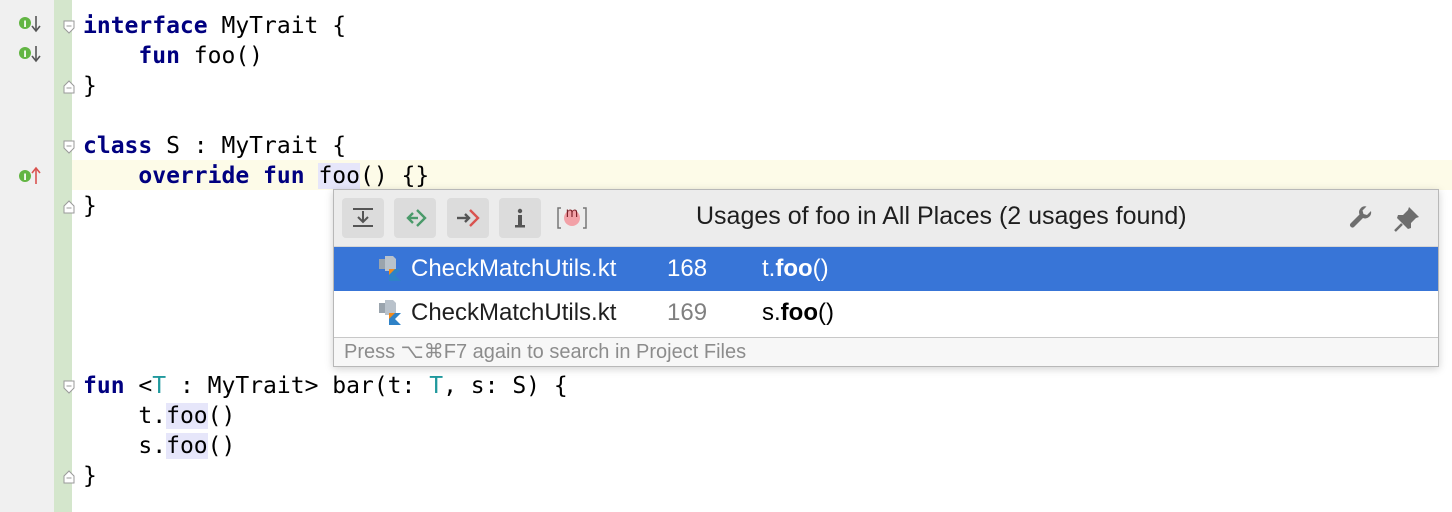 The width and height of the screenshot is (1452, 512). I want to click on previous-usage-button, so click(415, 218).